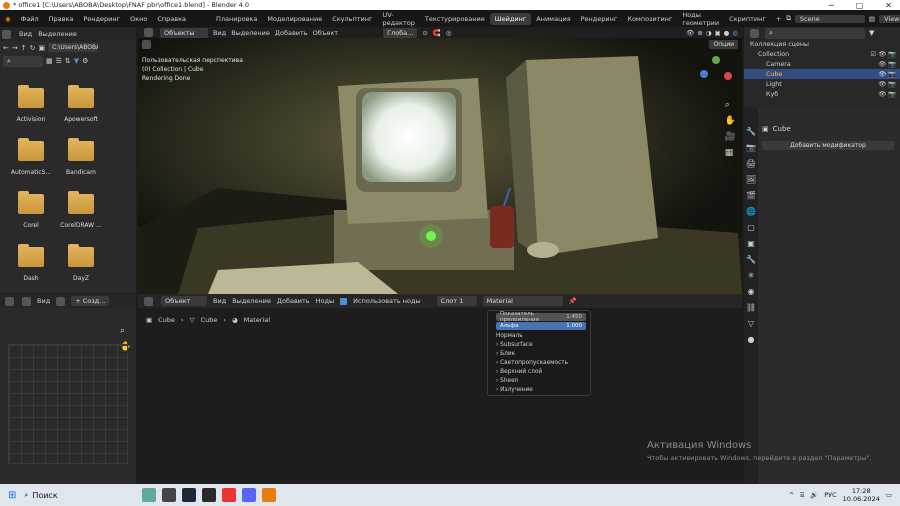 The image size is (900, 506). What do you see at coordinates (15, 48) in the screenshot?
I see `forward-arrow-icon: →` at bounding box center [15, 48].